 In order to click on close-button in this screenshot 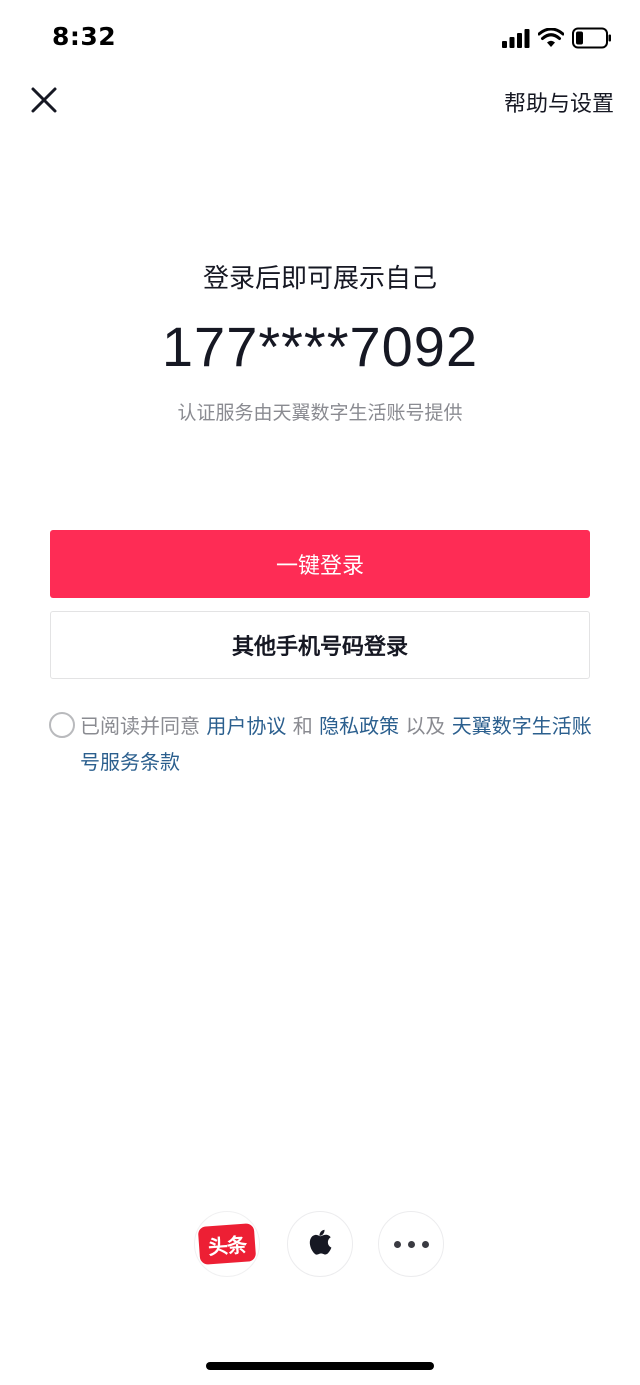, I will do `click(44, 100)`.